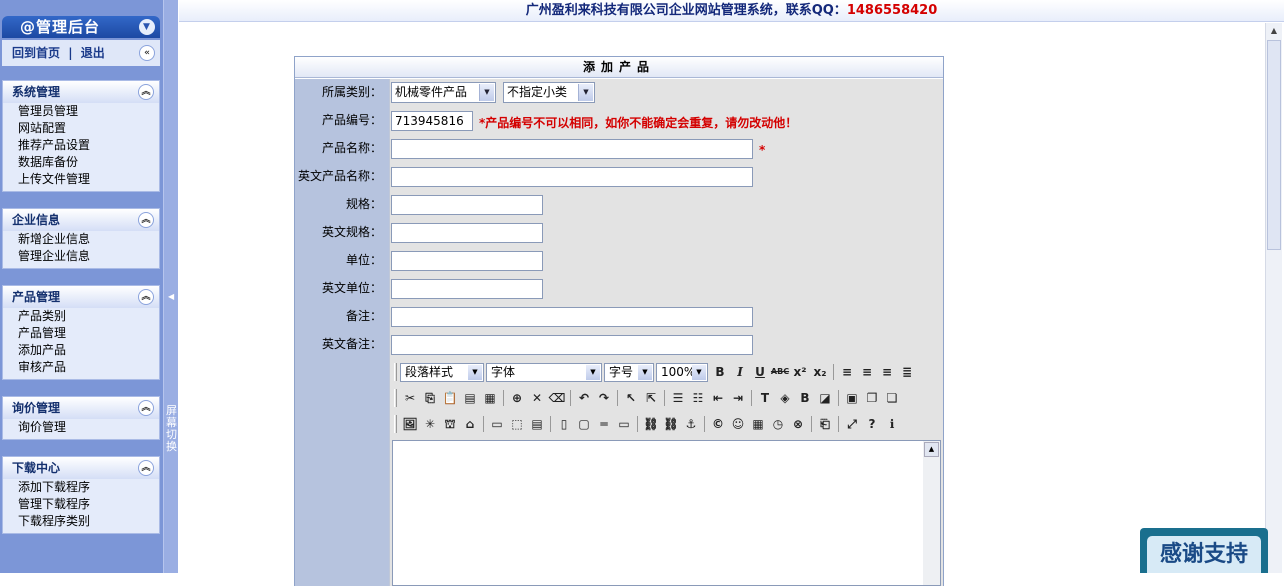 The image size is (1284, 586). Describe the element at coordinates (572, 345) in the screenshot. I see `english-remark-input` at that location.